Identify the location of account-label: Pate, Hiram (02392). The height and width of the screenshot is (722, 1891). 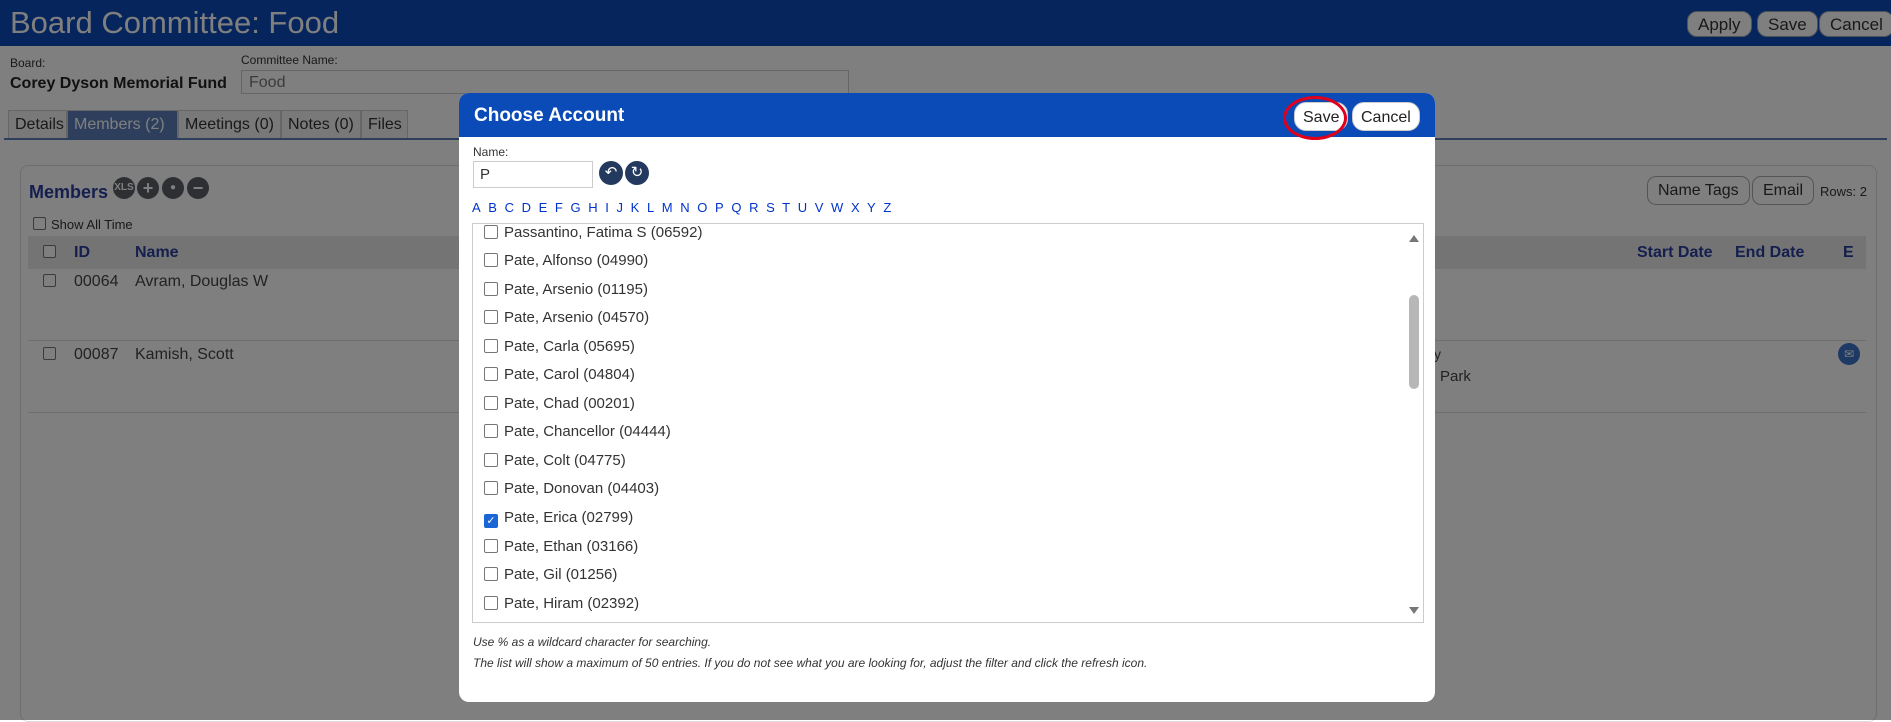
(572, 603).